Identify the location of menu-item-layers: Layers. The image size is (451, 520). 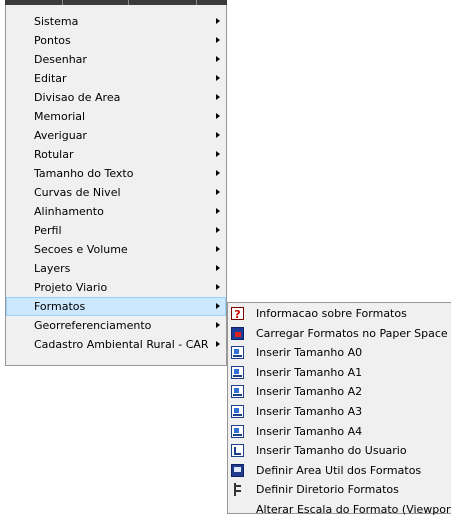
(116, 268).